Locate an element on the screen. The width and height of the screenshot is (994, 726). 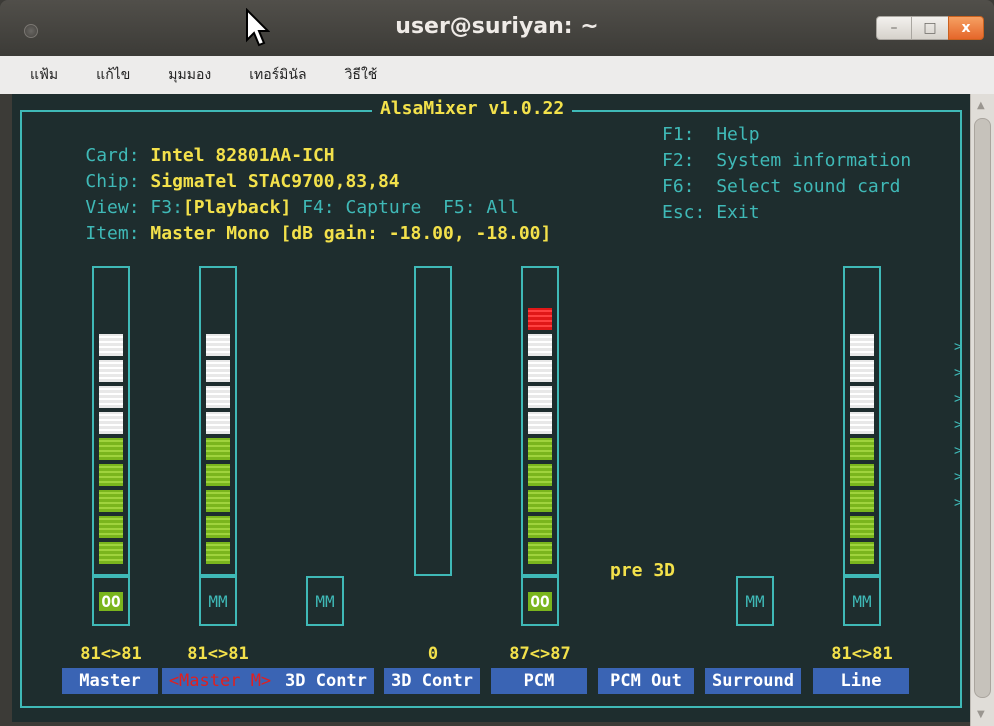
scroll-down-arrow-icon: ▼ is located at coordinates (981, 714).